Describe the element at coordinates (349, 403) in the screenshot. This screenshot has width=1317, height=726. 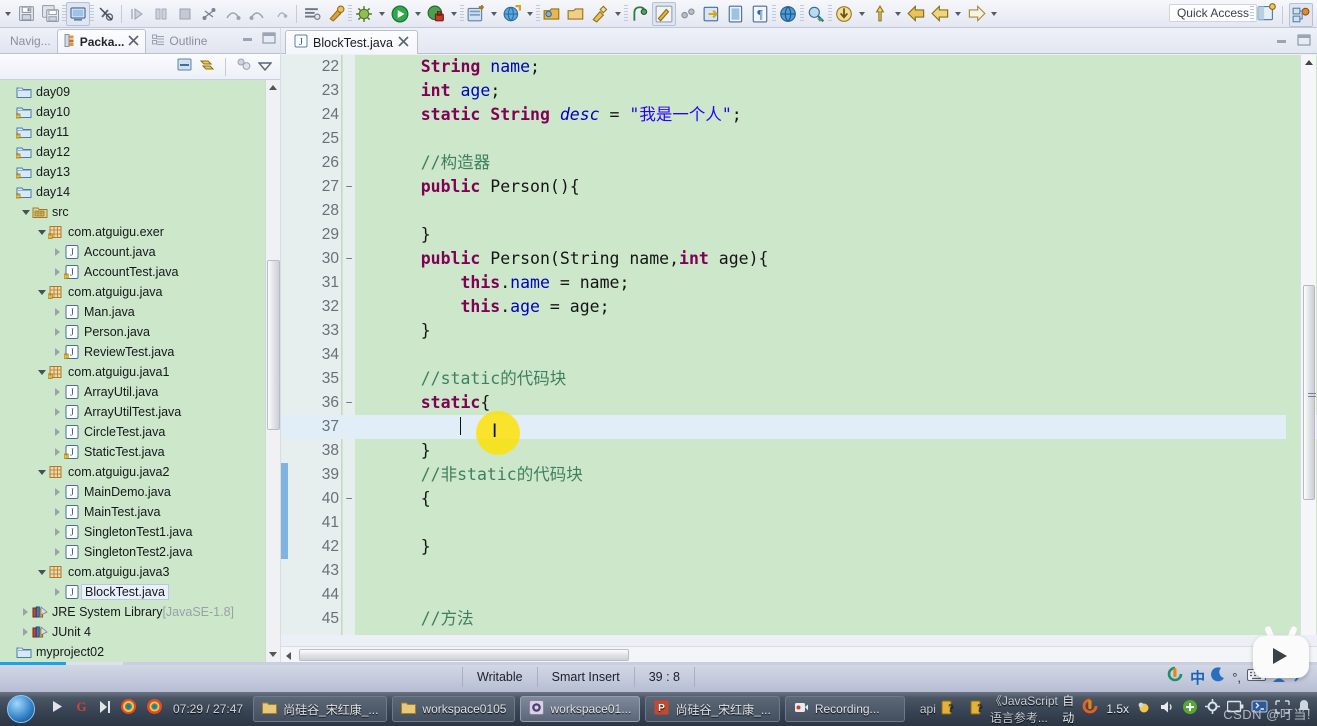
I see `fold-toggle-icon: −` at that location.